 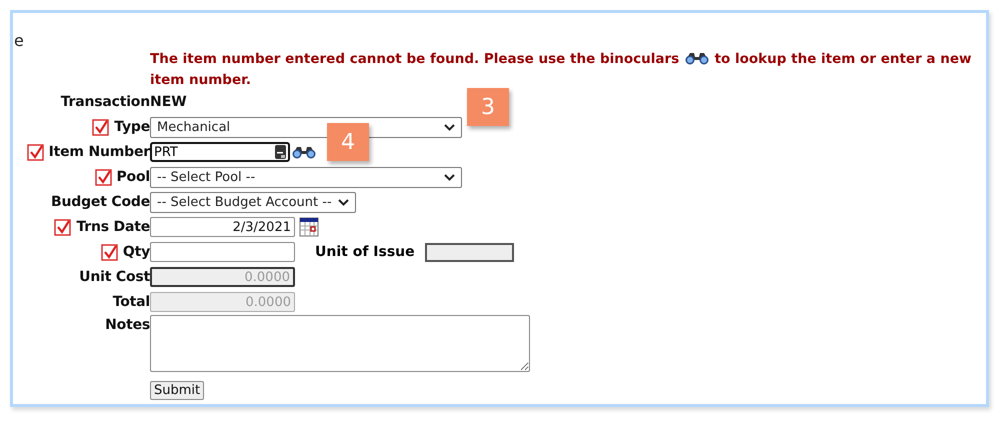 I want to click on heading-fragment: e, so click(x=19, y=40).